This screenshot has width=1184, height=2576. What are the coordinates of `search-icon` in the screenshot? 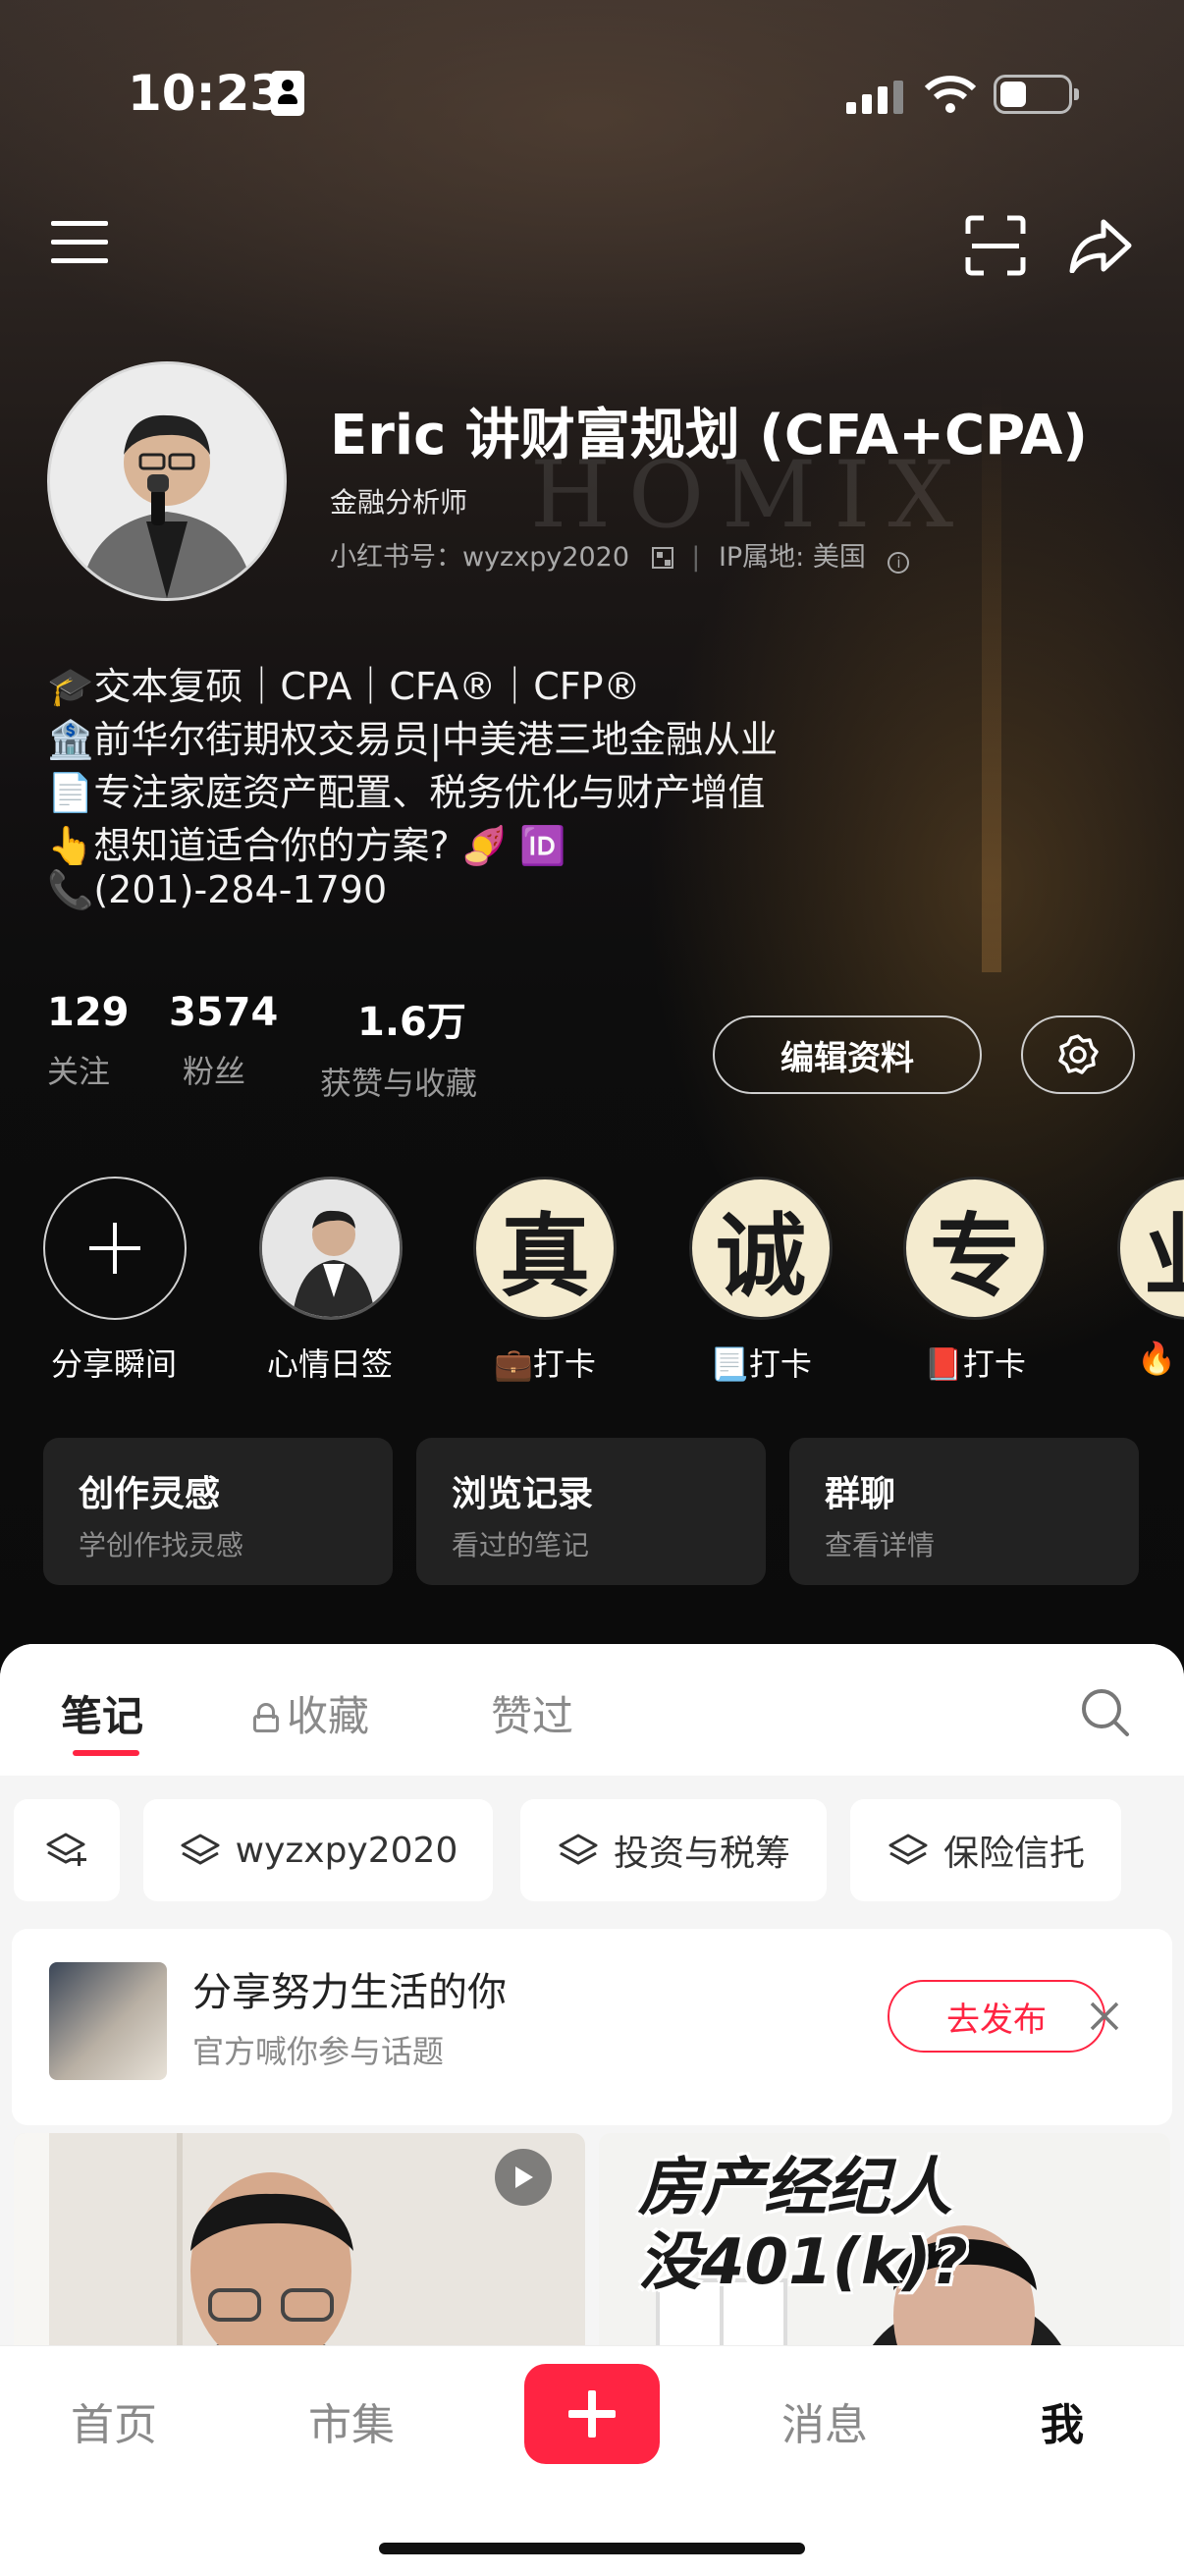 It's located at (1105, 1715).